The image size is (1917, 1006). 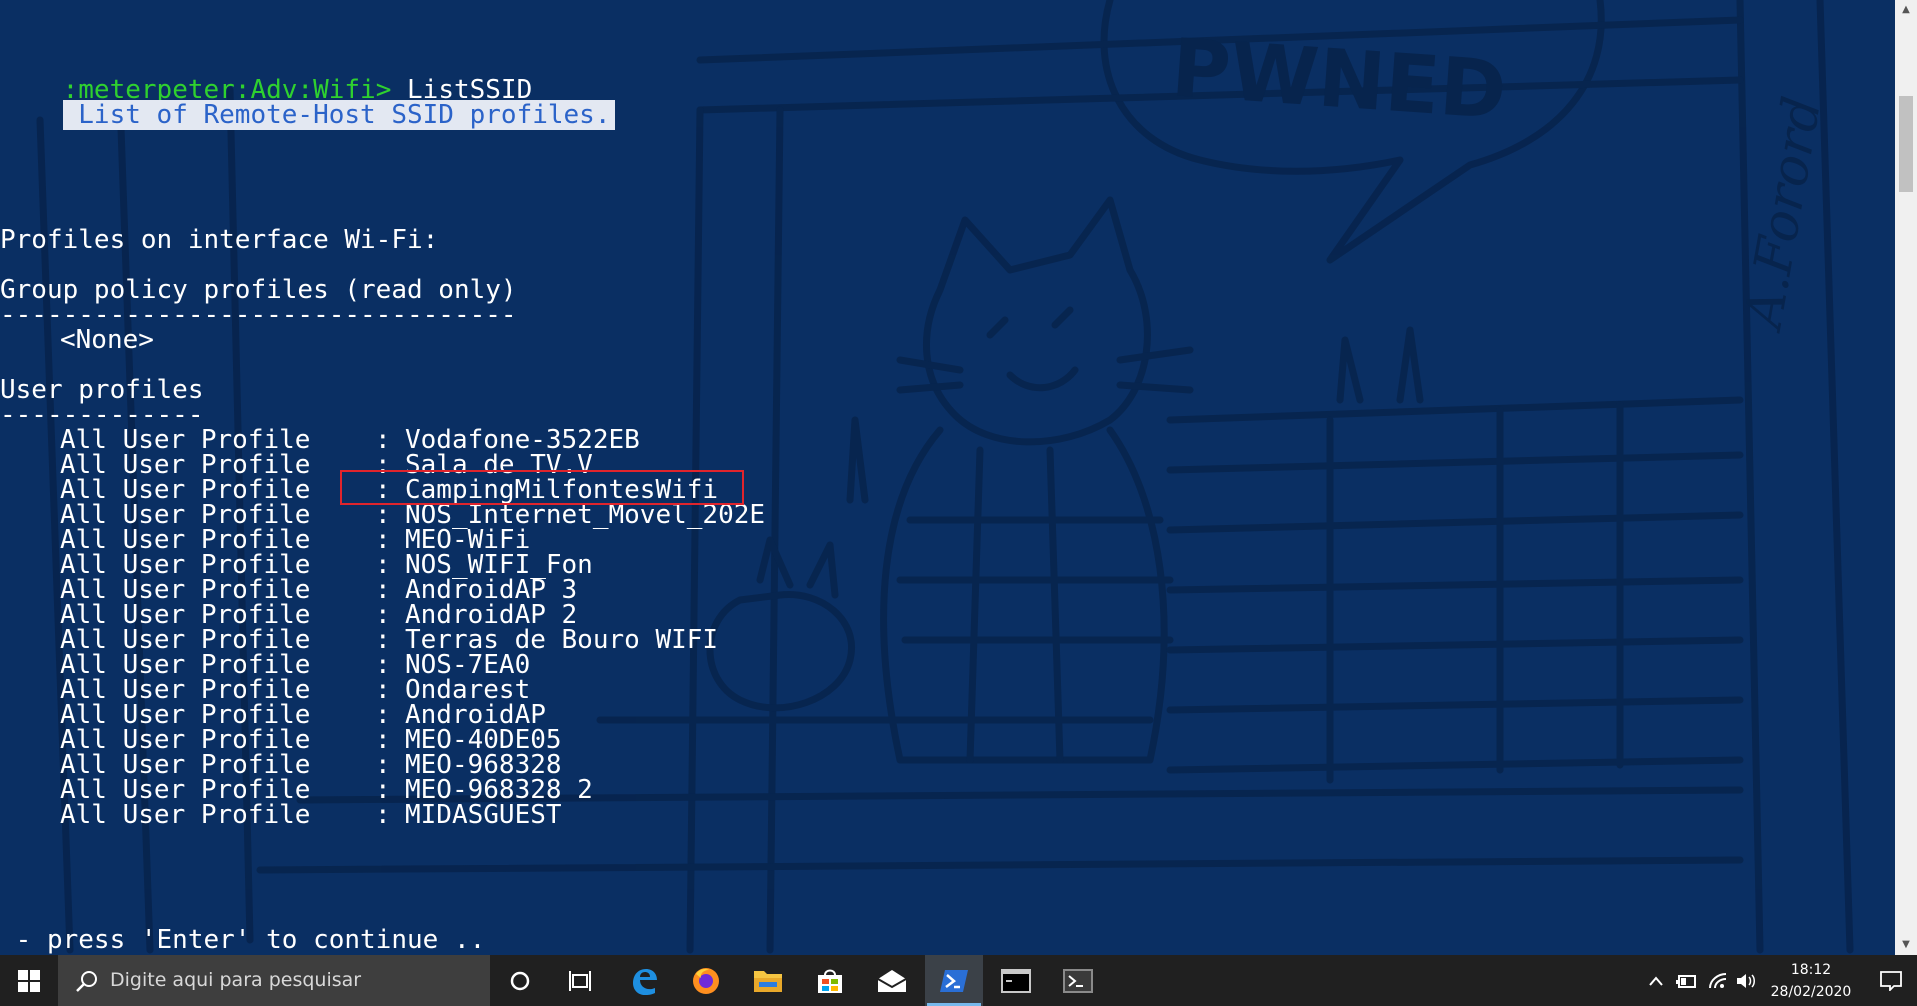 I want to click on start-button, so click(x=29, y=980).